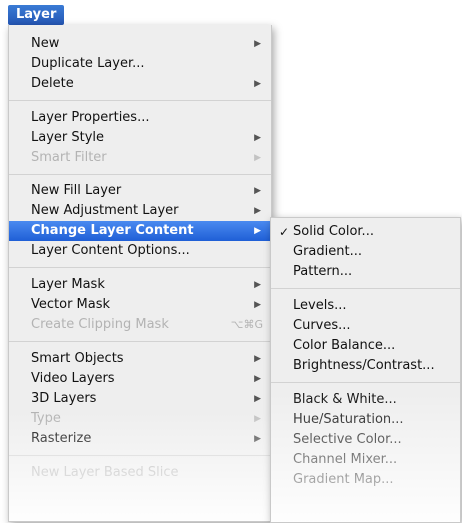 This screenshot has width=462, height=523. Describe the element at coordinates (140, 399) in the screenshot. I see `menu-item-3d-layers: 3D Layers ▶` at that location.